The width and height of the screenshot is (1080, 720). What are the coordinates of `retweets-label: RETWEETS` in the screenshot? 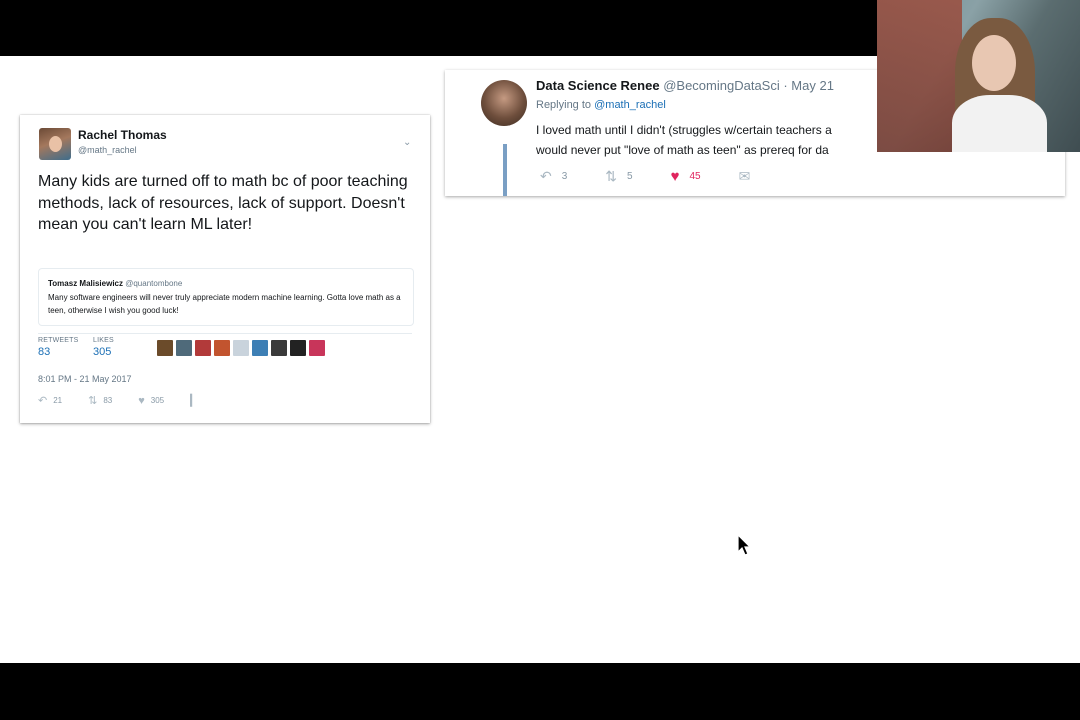 It's located at (58, 340).